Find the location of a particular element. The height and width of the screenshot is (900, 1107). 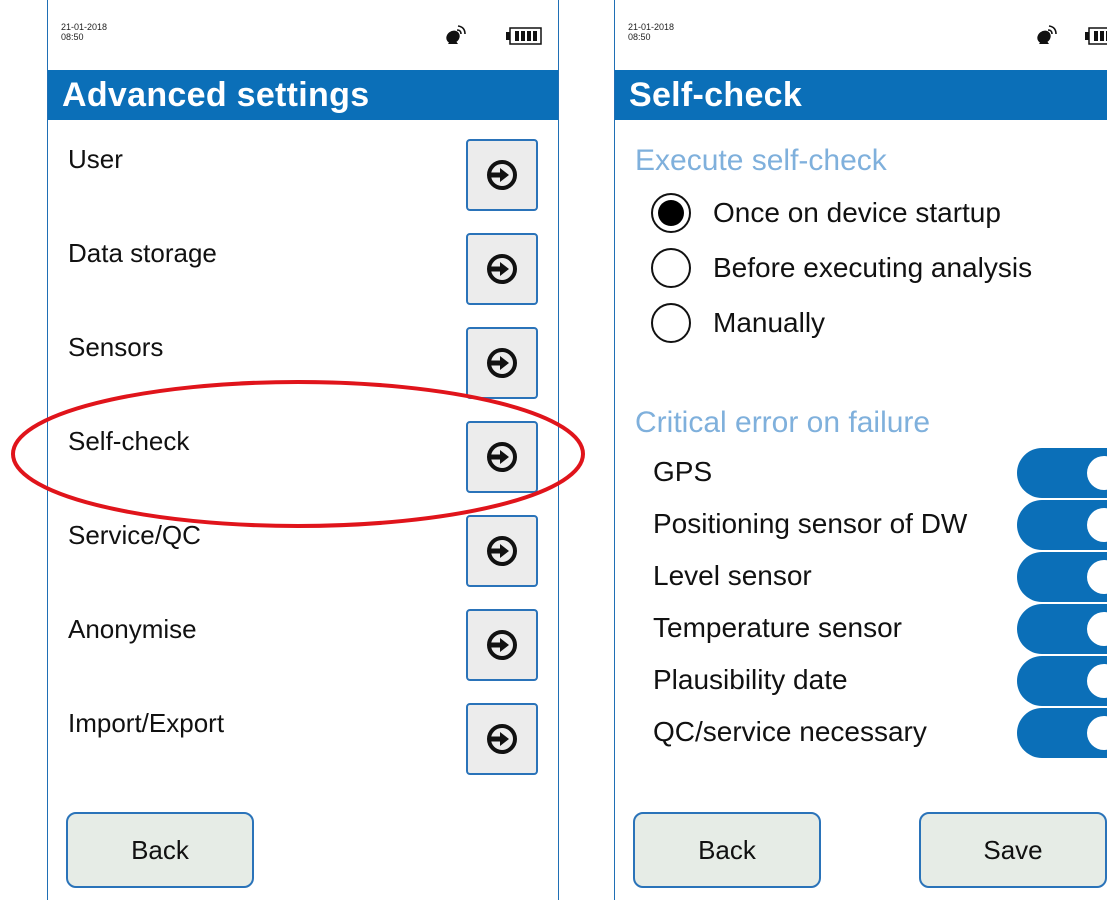

menu-item-label: Service/QC is located at coordinates (134, 535).